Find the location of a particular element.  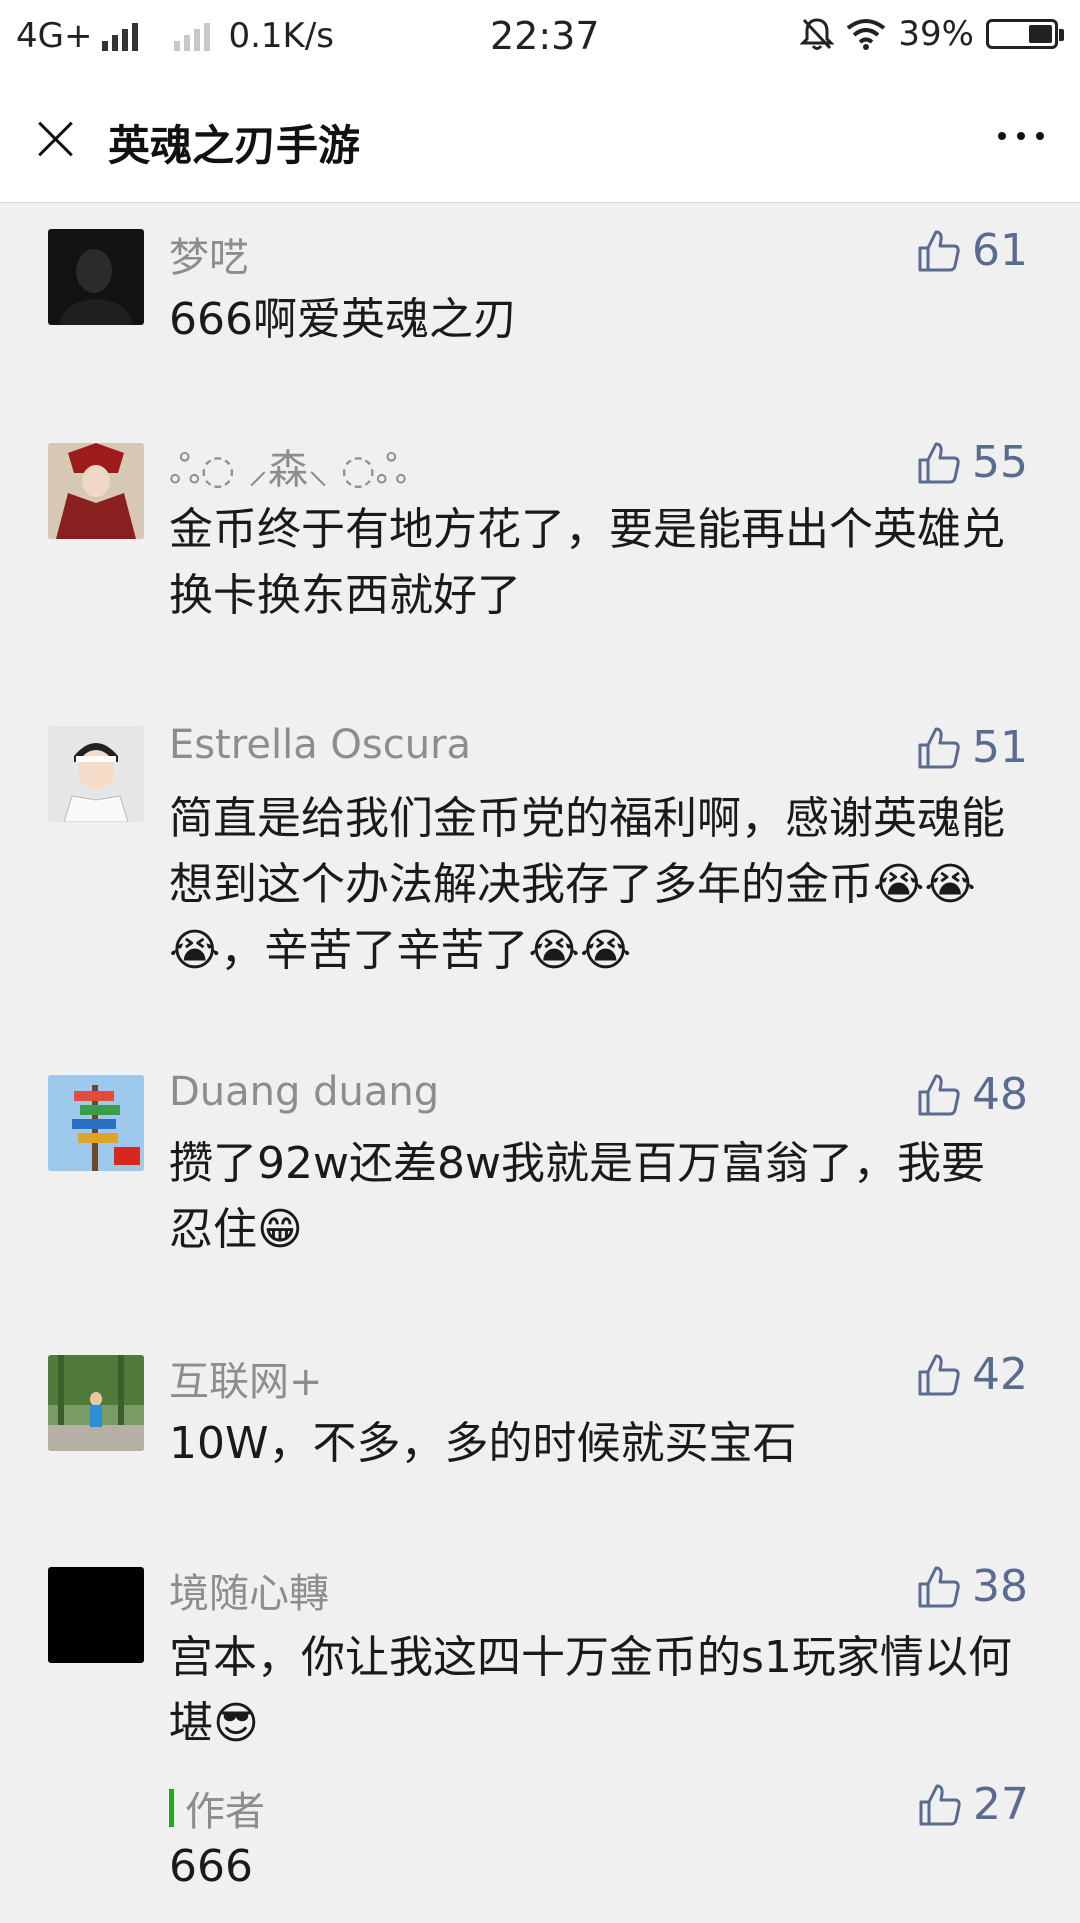

author-reply-text: 666 is located at coordinates (211, 1866).